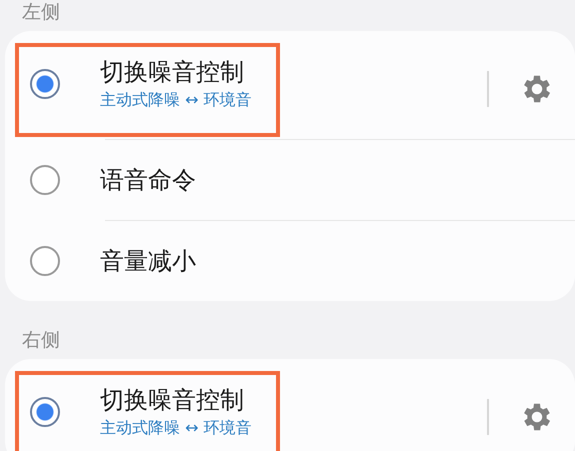 This screenshot has width=575, height=451. I want to click on option-title: 语音命令, so click(148, 180).